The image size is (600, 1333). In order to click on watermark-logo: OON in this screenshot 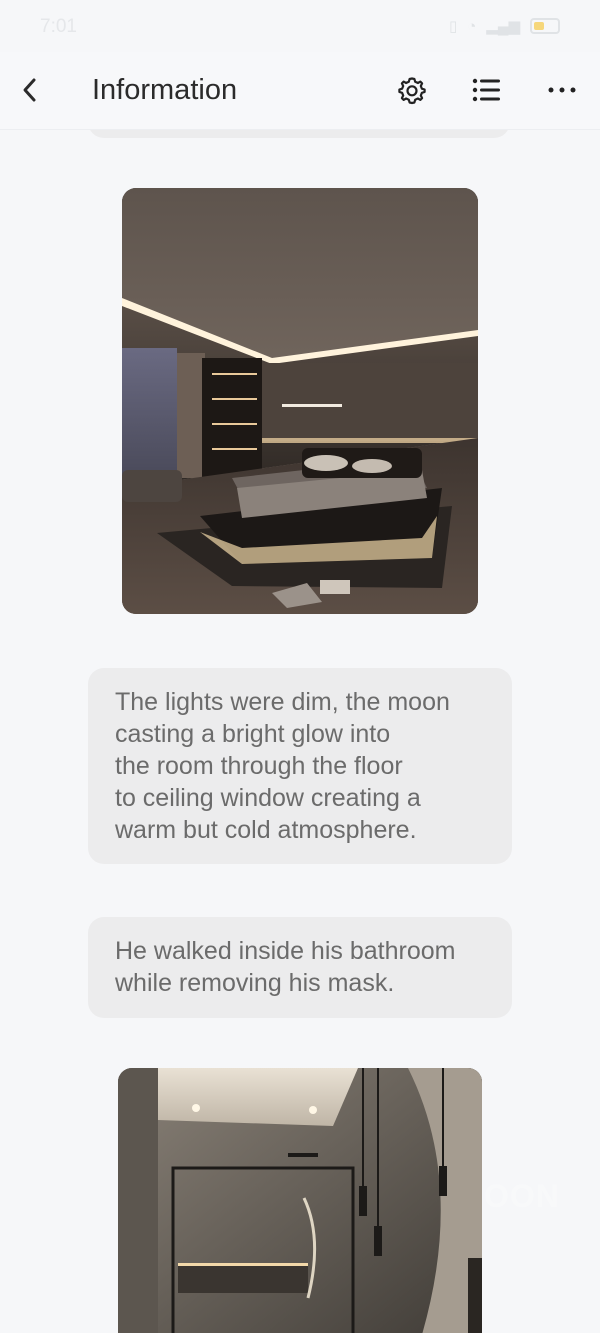, I will do `click(522, 1196)`.